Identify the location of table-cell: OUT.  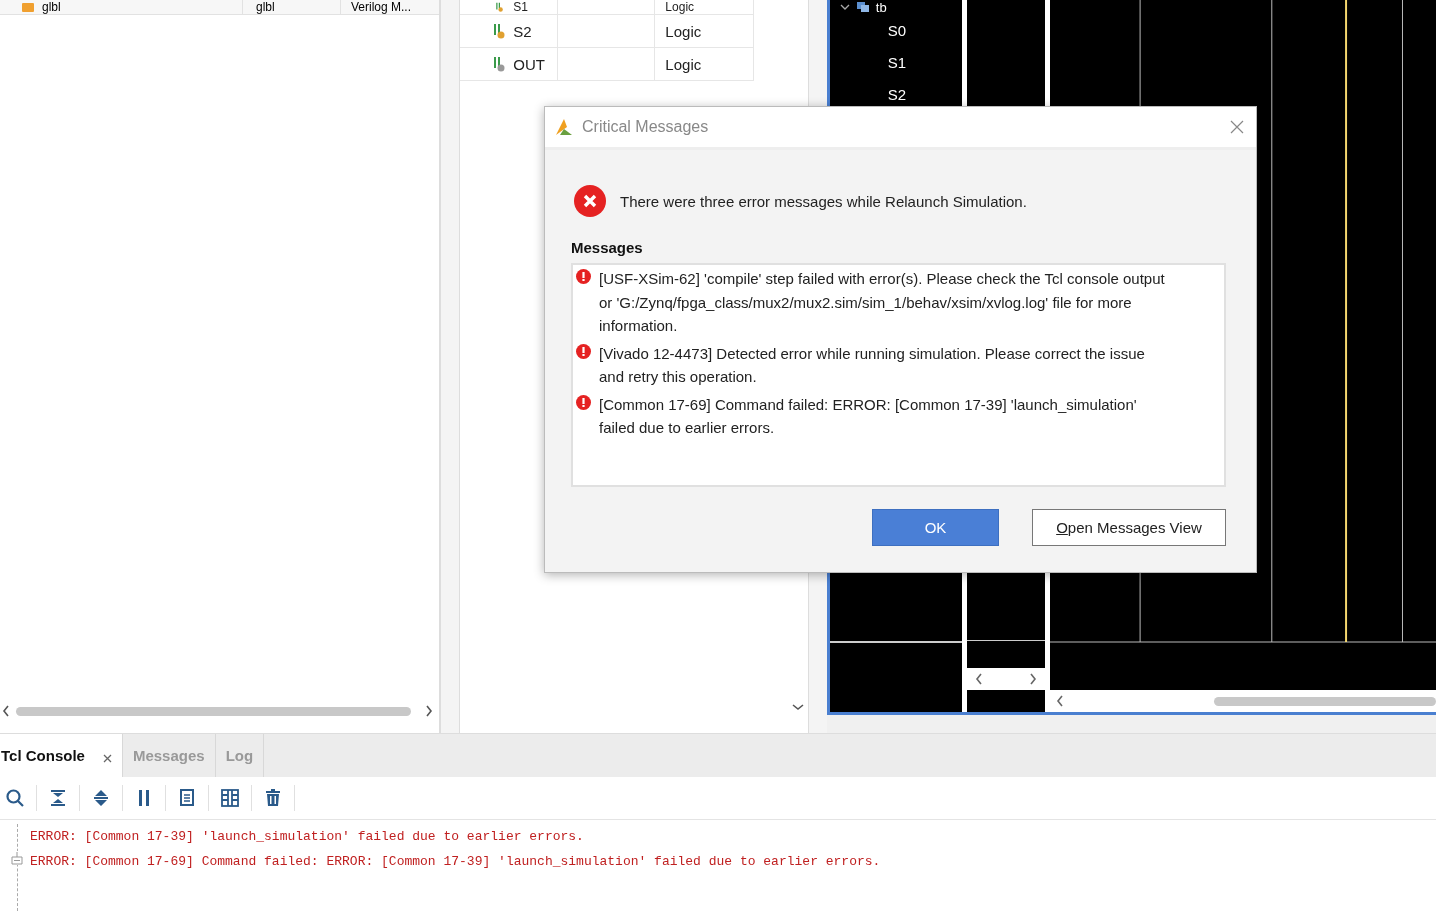
(529, 64).